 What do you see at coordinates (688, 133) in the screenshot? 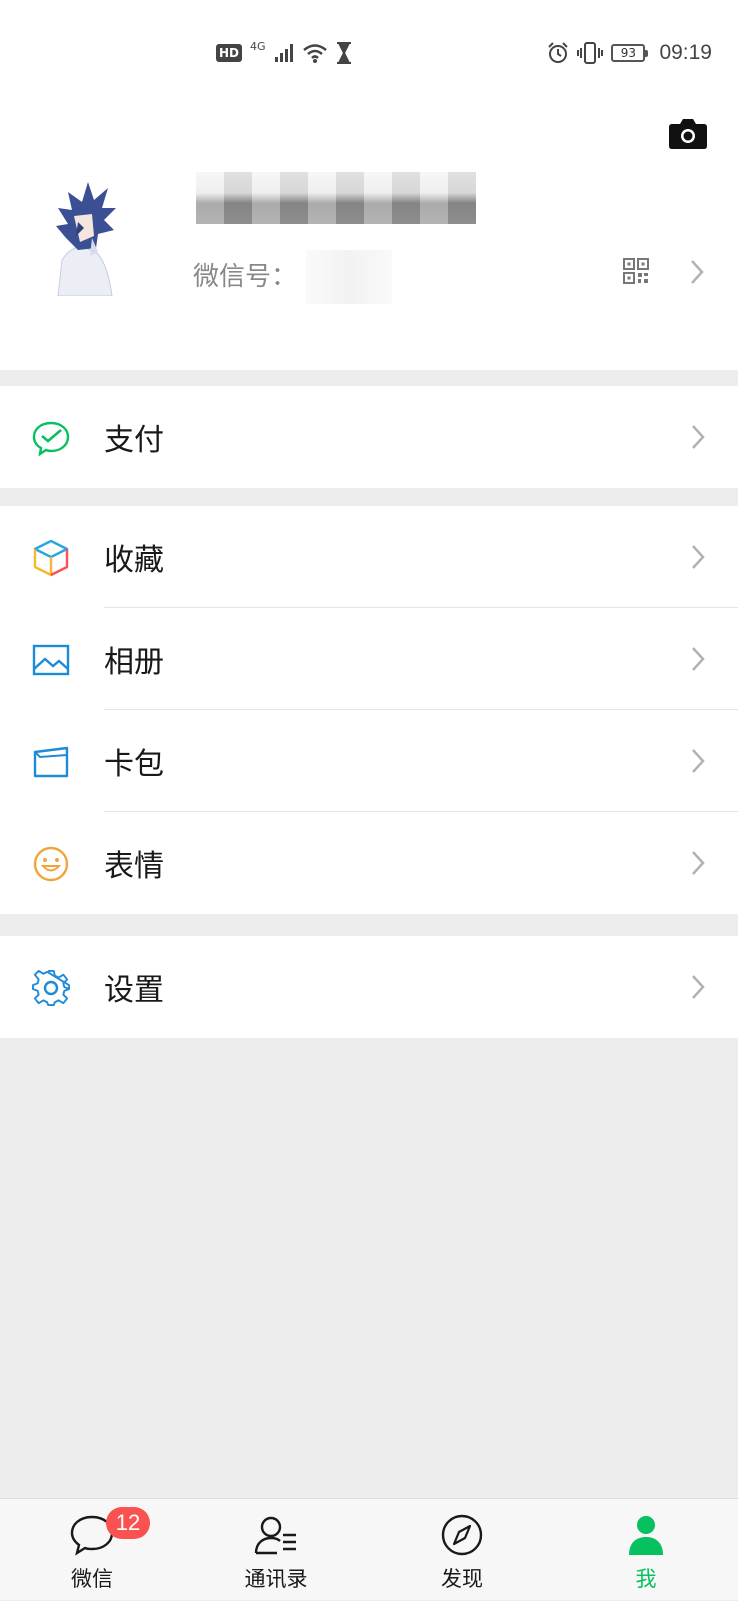
I see `camera-icon` at bounding box center [688, 133].